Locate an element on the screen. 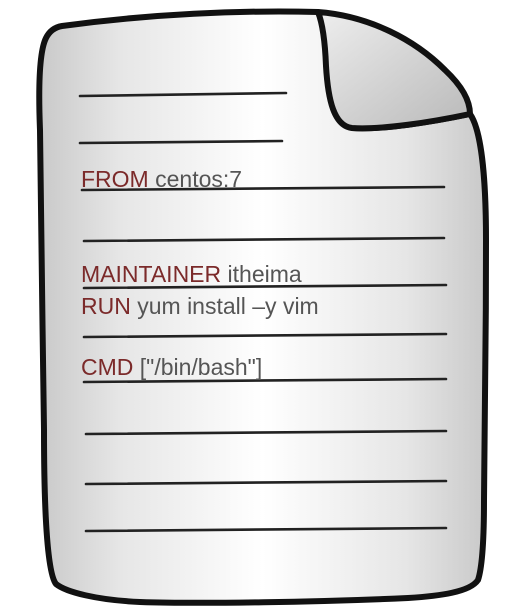 This screenshot has width=512, height=612. dockerfile-line-run: RUN yum install –y vim is located at coordinates (200, 306).